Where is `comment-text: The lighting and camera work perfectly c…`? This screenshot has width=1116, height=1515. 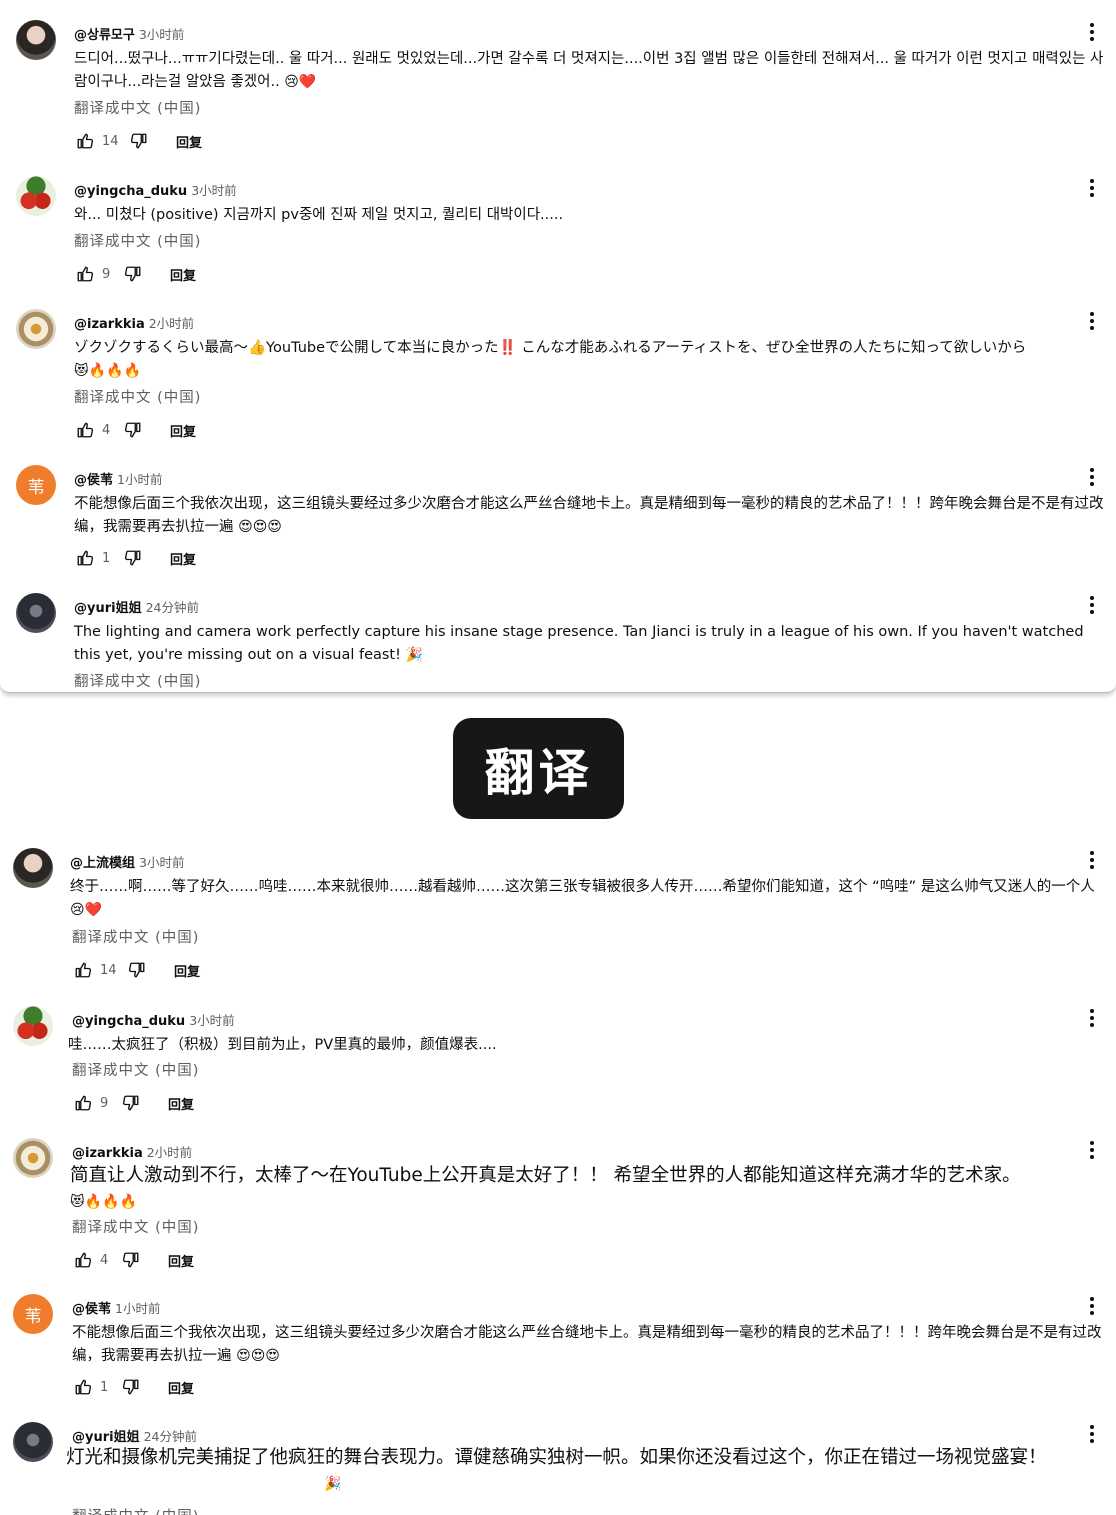
comment-text: The lighting and camera work perfectly c… is located at coordinates (579, 643).